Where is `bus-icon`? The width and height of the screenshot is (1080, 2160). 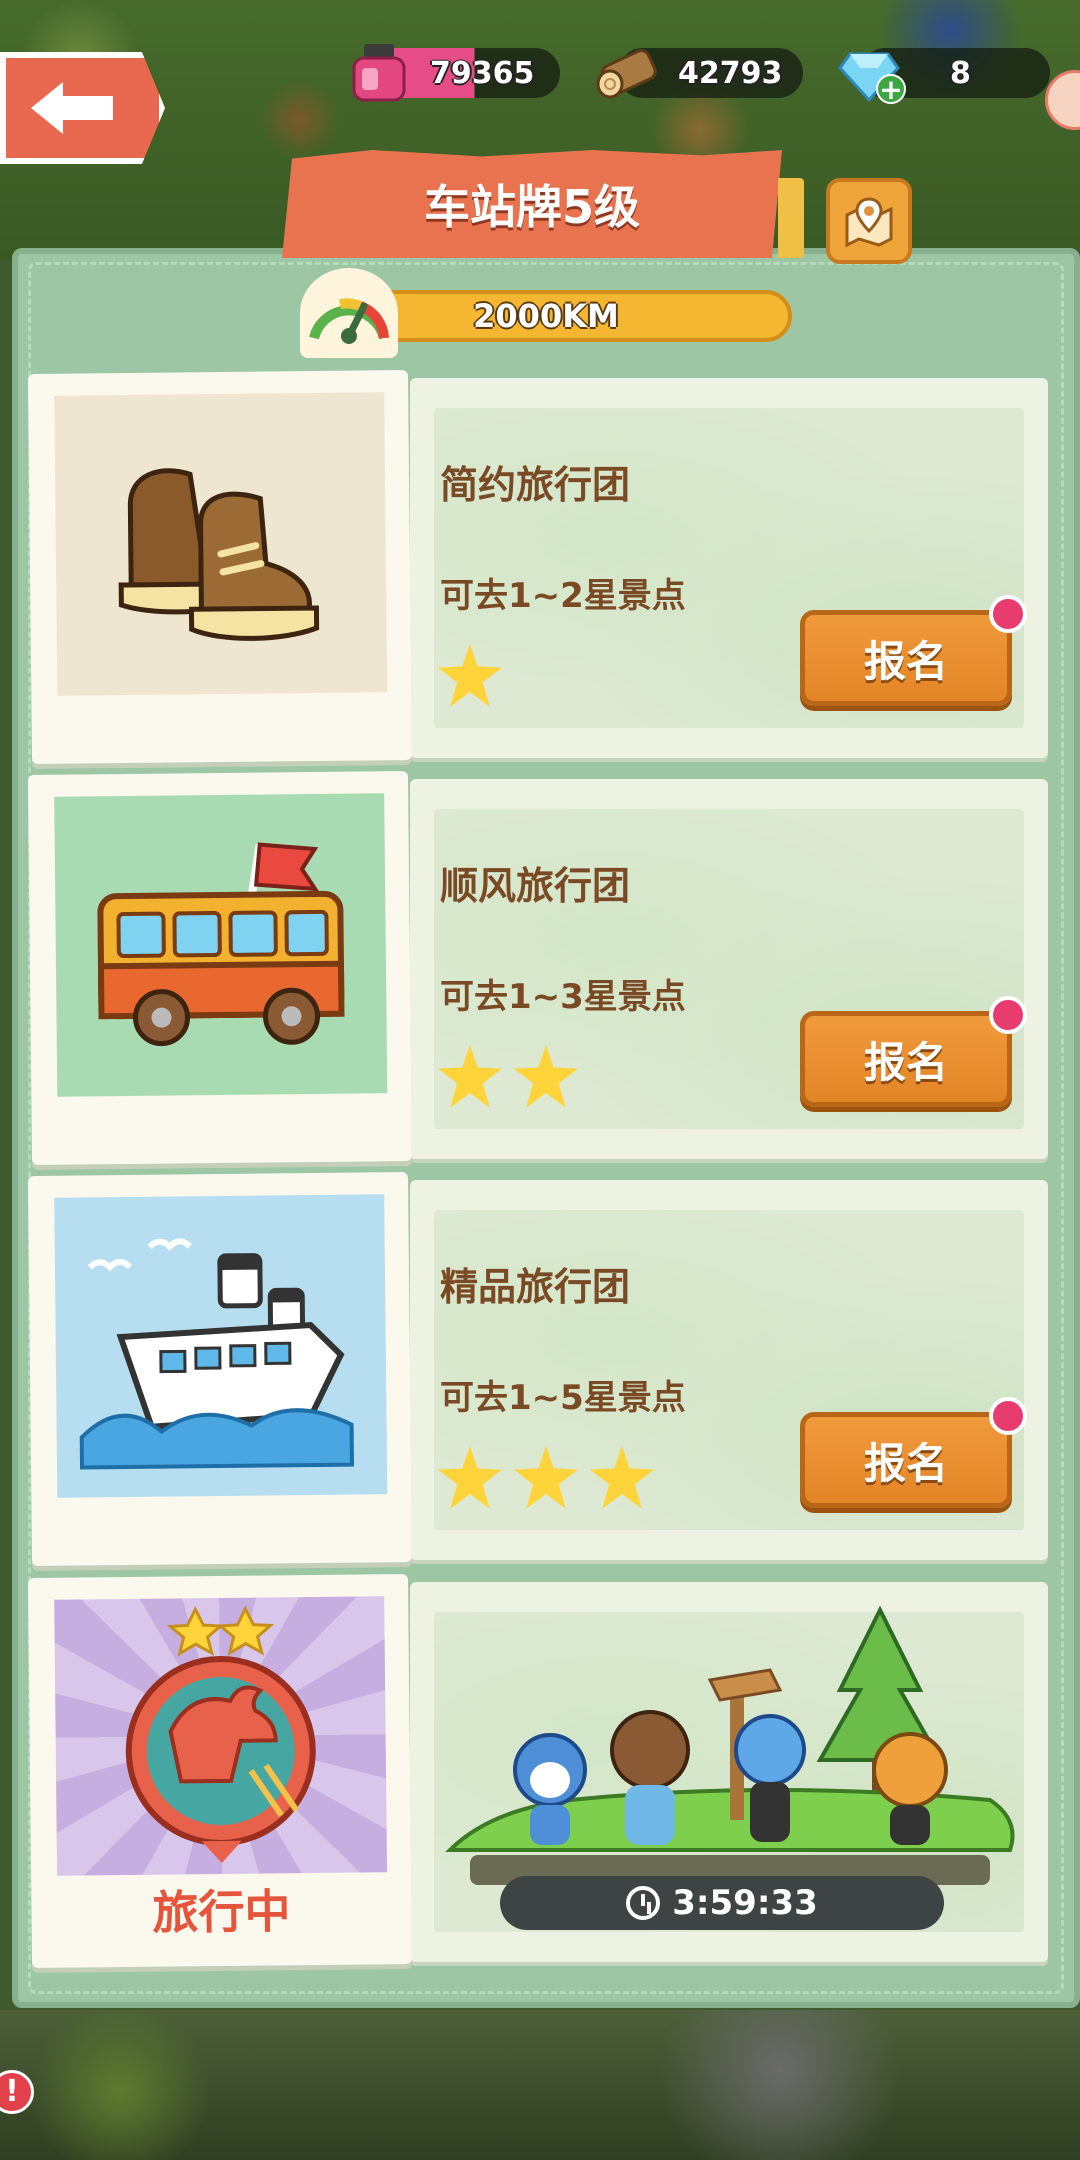
bus-icon is located at coordinates (221, 945).